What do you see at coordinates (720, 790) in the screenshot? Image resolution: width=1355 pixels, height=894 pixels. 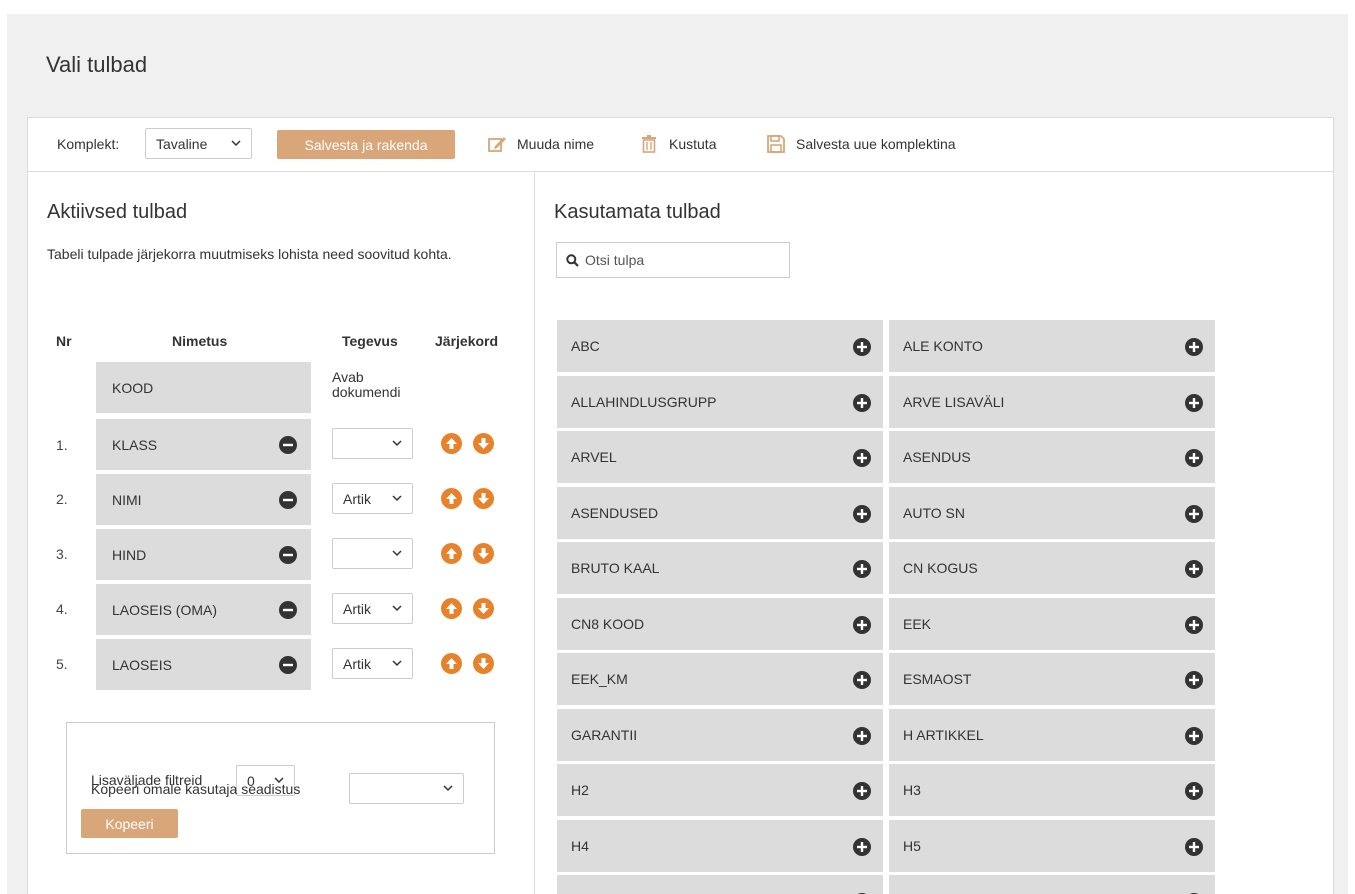 I see `unused-column-item: H2` at bounding box center [720, 790].